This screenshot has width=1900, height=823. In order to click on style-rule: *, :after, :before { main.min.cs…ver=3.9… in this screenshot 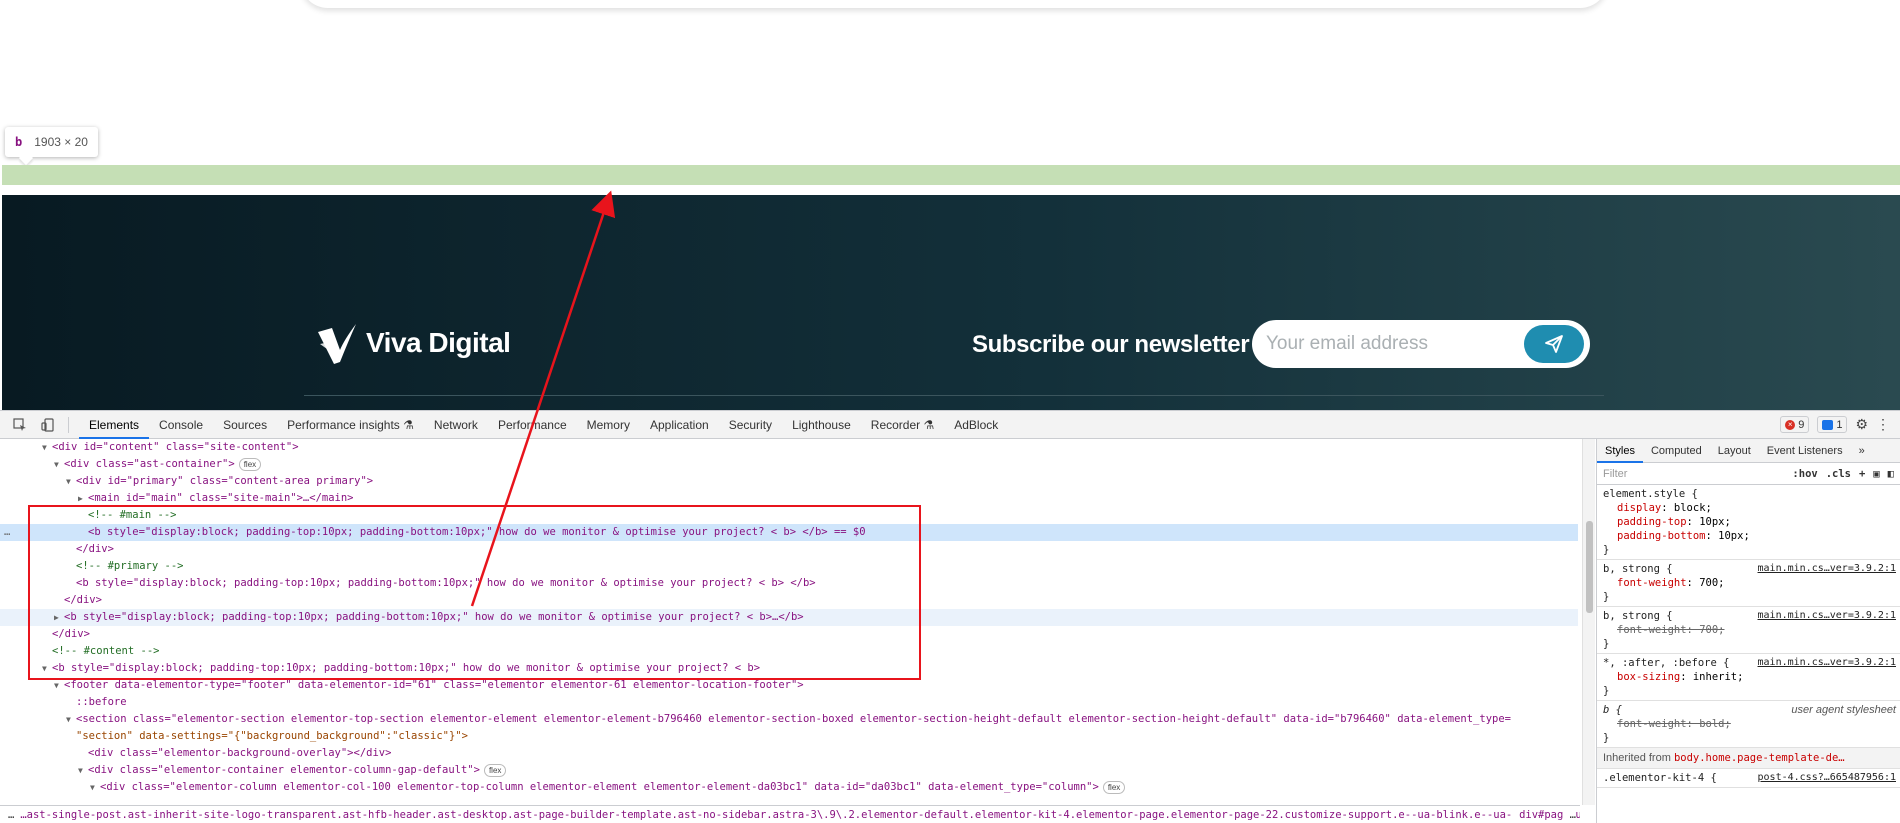, I will do `click(1748, 677)`.